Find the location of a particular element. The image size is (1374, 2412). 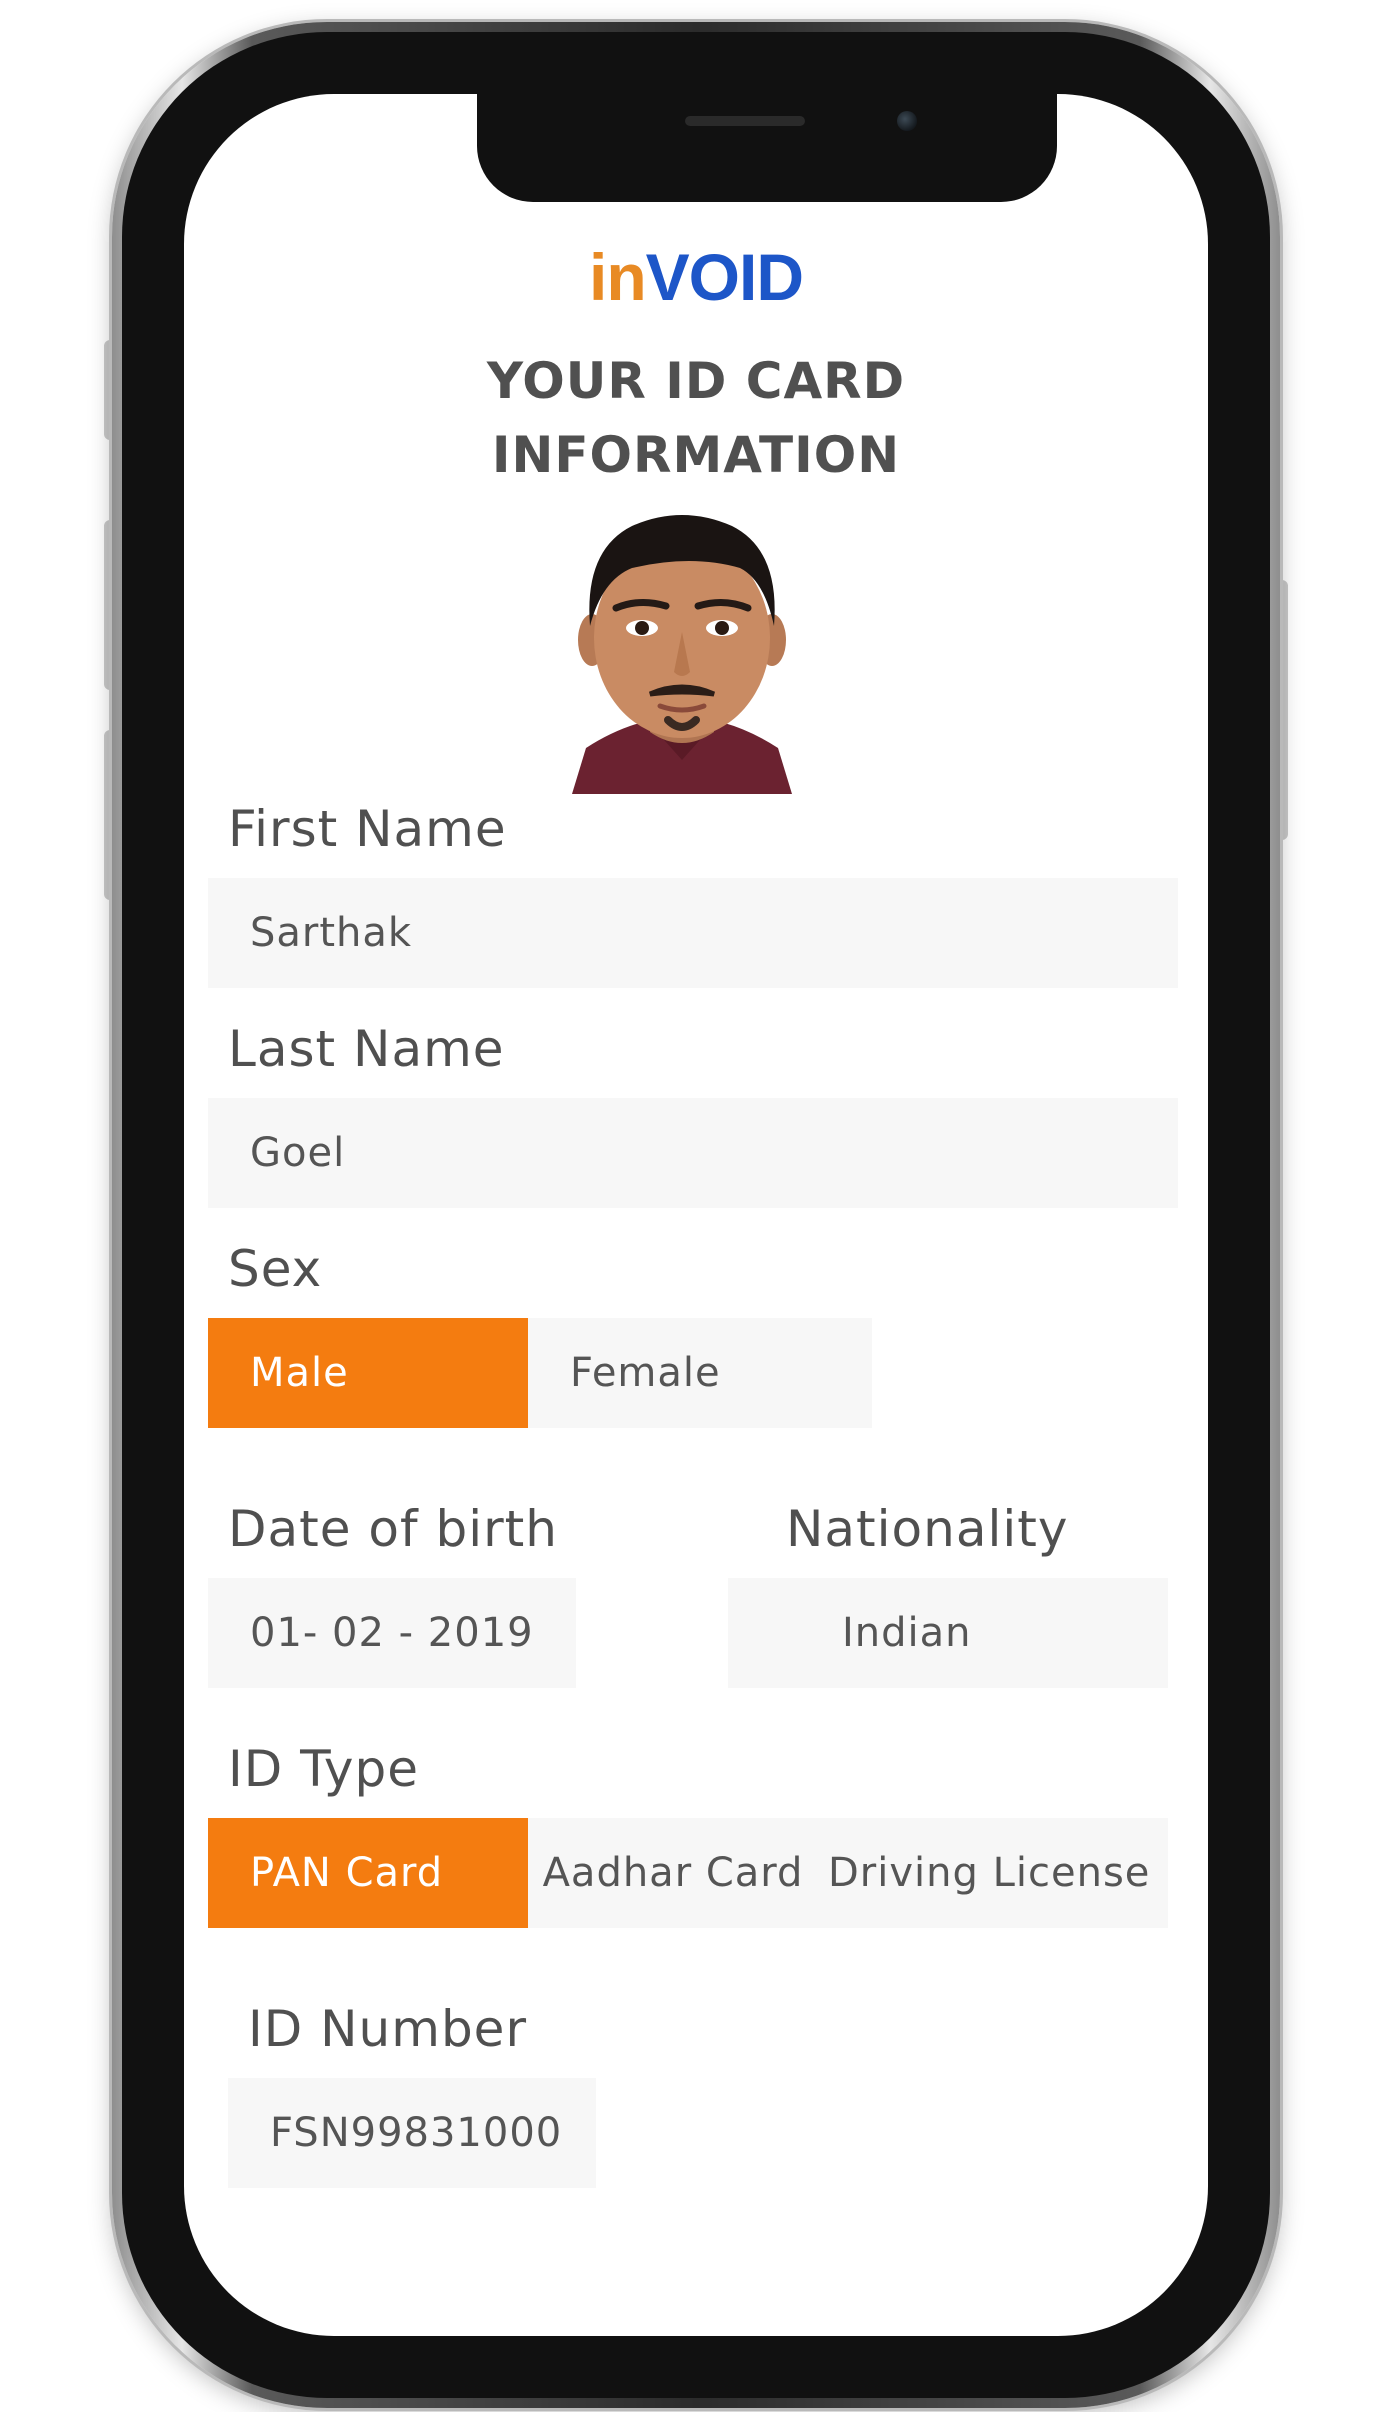

last-name-label: Last Name is located at coordinates (366, 1049).